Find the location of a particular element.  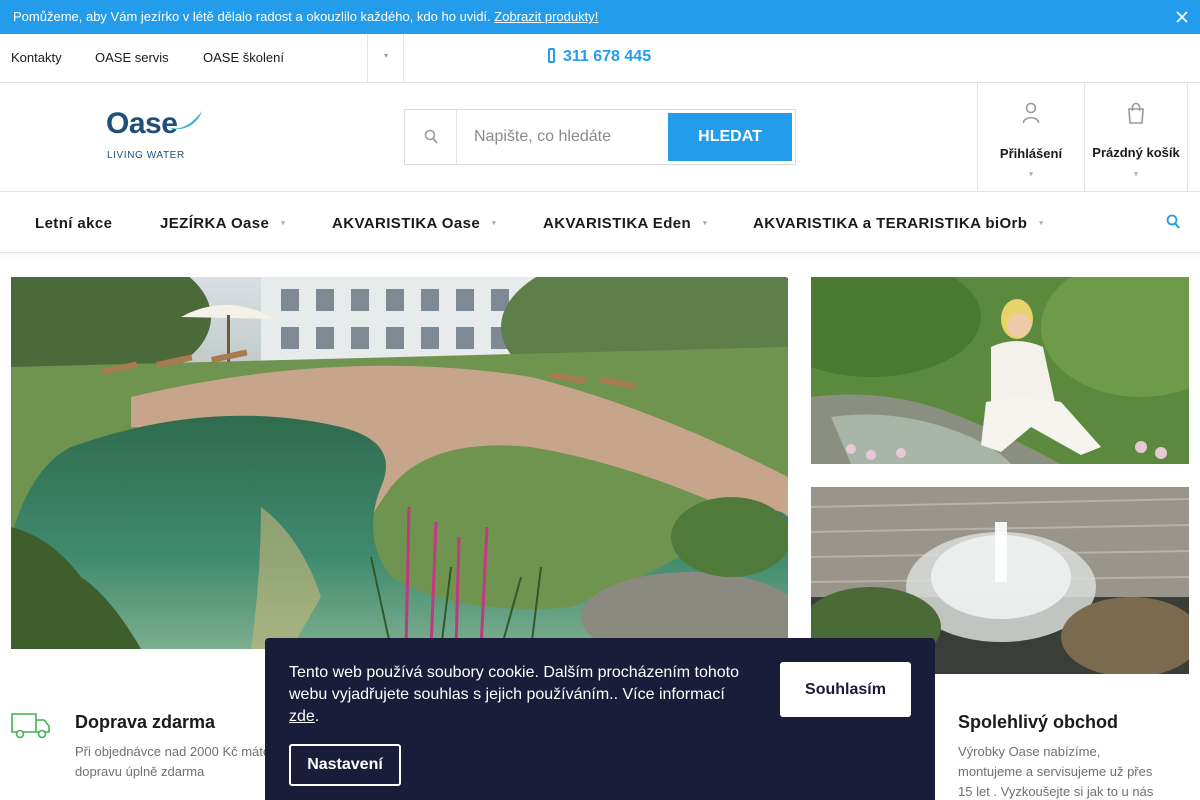

util-link-servis: OASE servis is located at coordinates (132, 57).